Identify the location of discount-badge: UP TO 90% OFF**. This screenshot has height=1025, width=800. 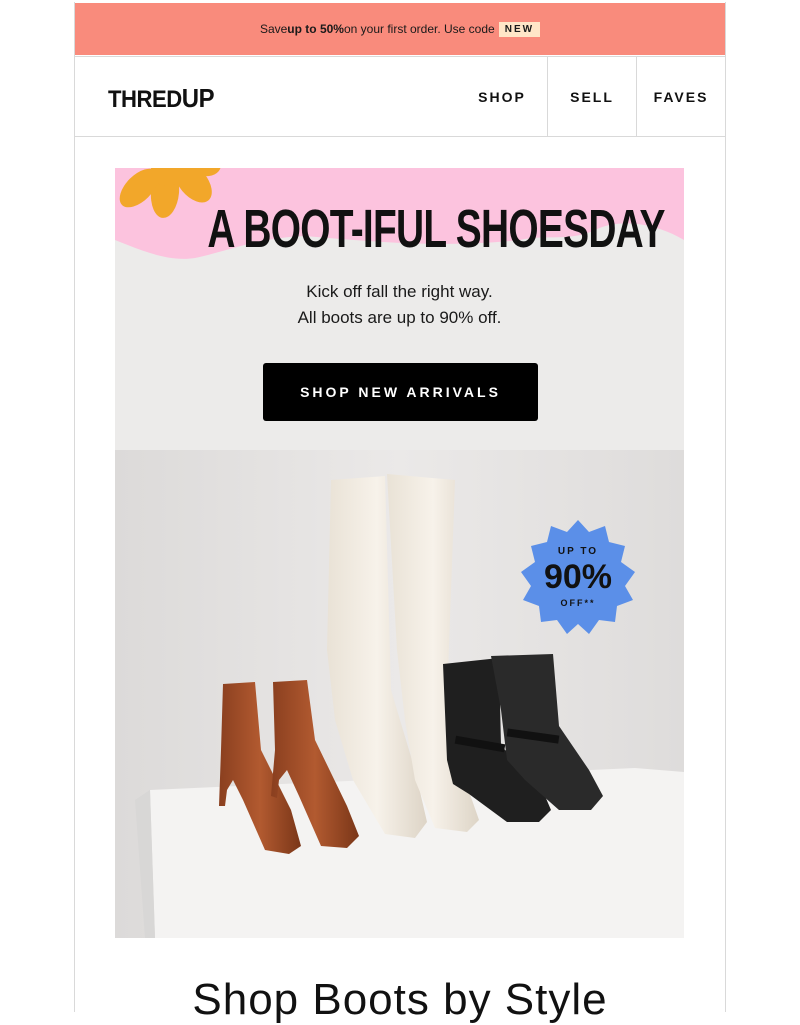
(578, 577).